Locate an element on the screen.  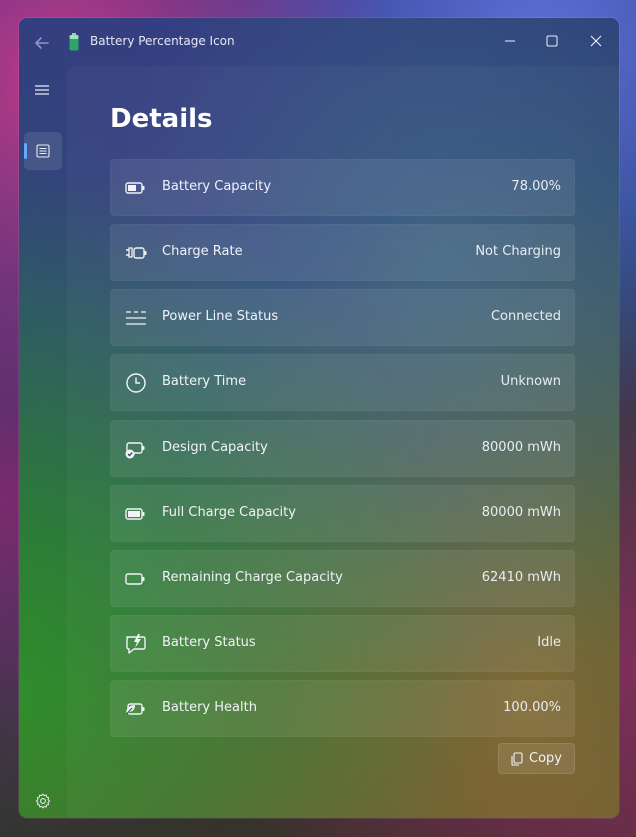
detail-row-power-line-status: Power Line Status Connected is located at coordinates (342, 317).